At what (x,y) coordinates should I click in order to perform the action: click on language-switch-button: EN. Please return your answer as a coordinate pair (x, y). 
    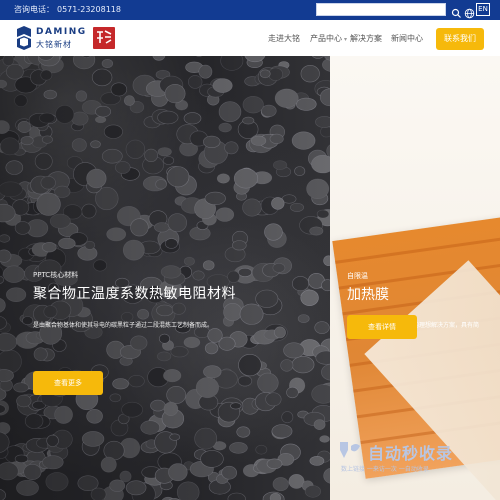
    Looking at the image, I should click on (483, 9).